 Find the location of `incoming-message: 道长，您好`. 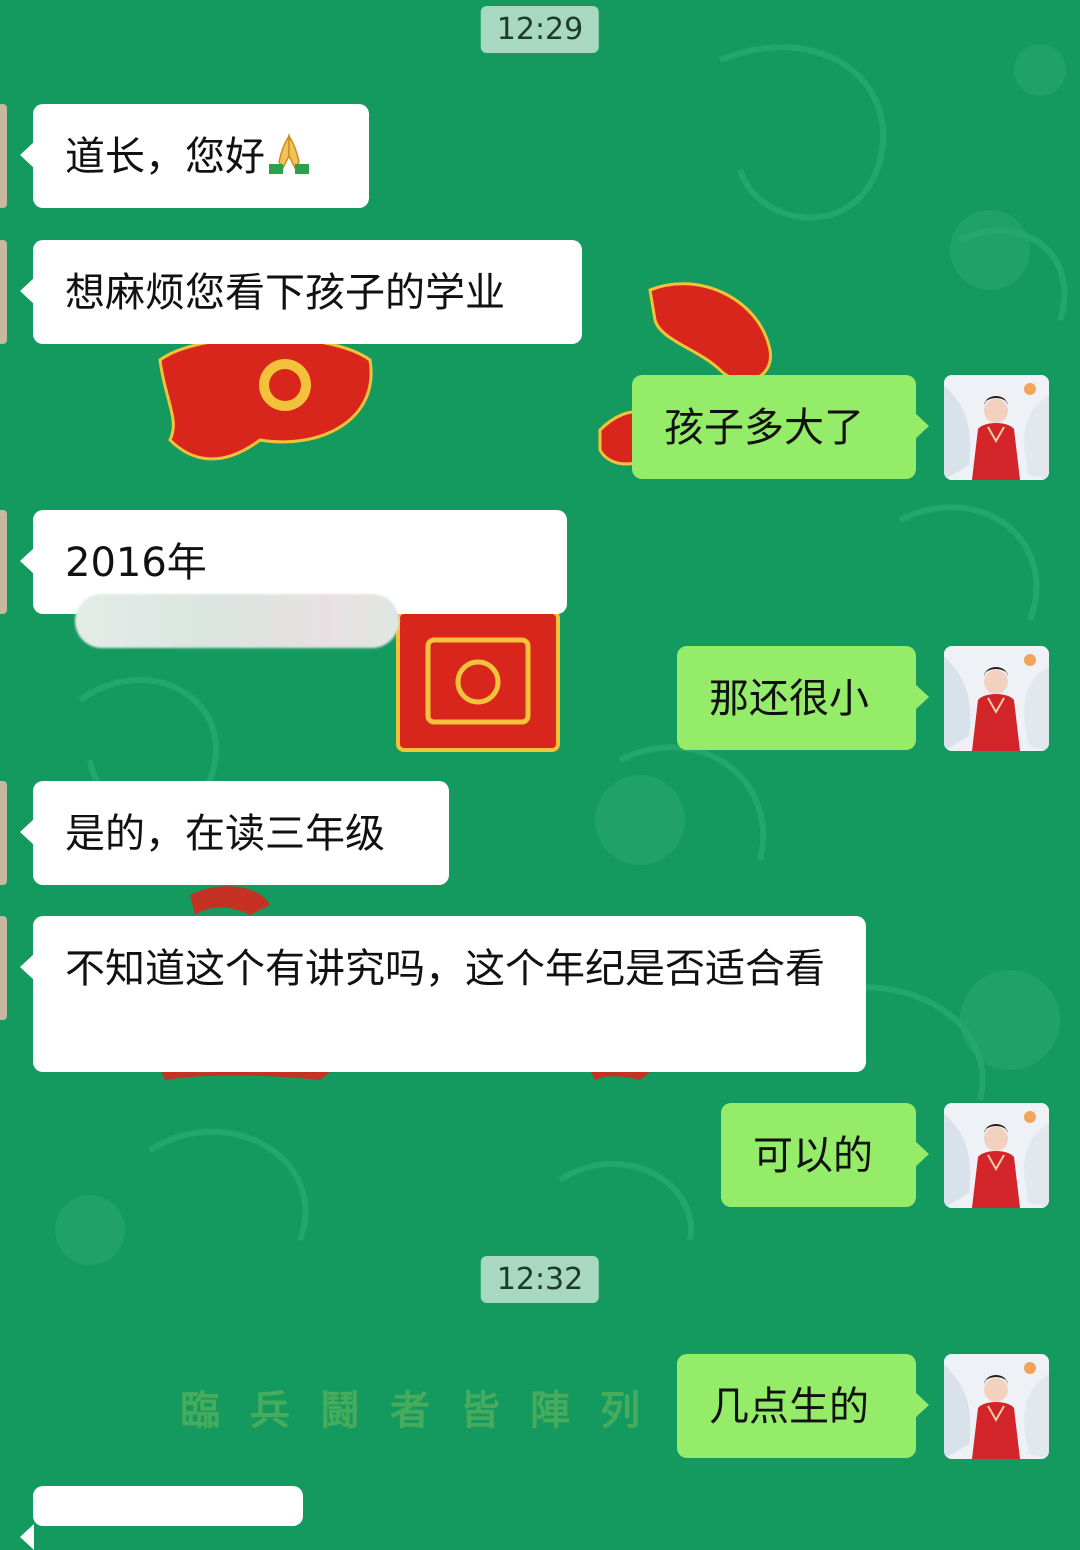

incoming-message: 道长，您好 is located at coordinates (194, 156).